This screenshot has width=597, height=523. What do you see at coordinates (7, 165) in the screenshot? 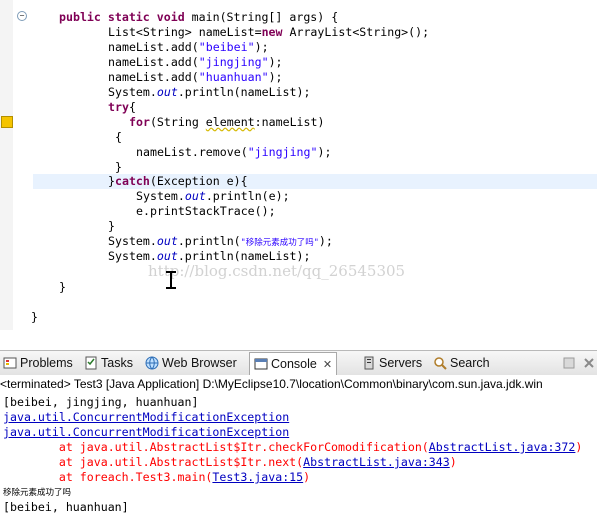
I see `editor-gutter` at bounding box center [7, 165].